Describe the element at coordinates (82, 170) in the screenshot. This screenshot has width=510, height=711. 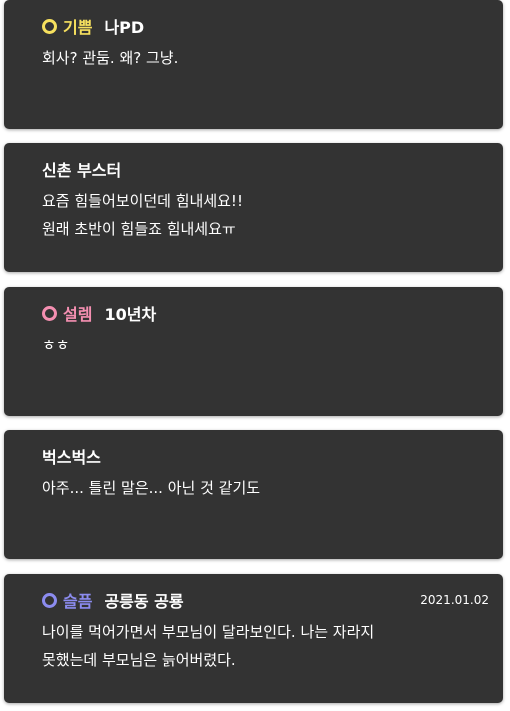
I see `post-author: 신촌 부스터` at that location.